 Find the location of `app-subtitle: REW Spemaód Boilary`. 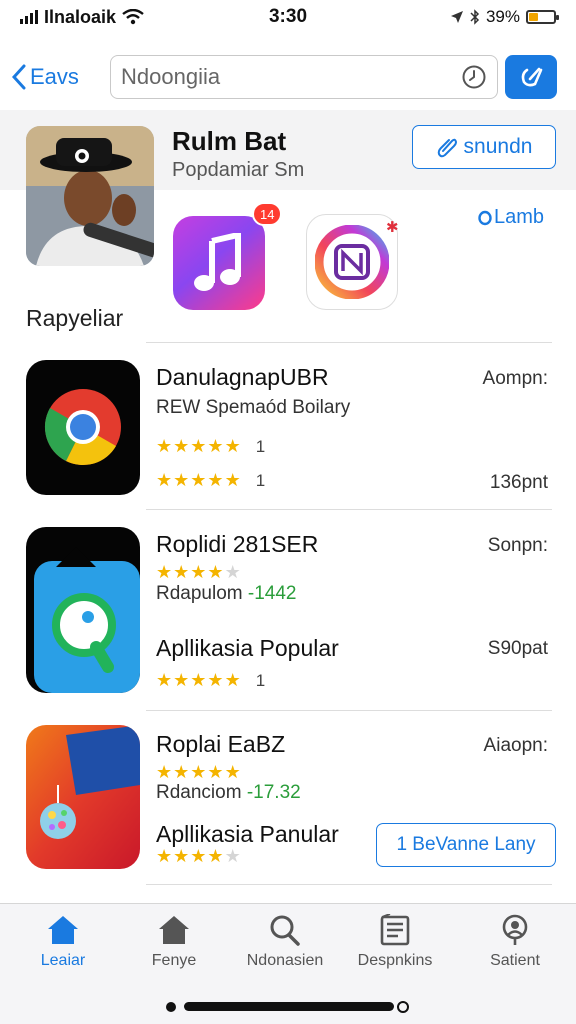

app-subtitle: REW Spemaód Boilary is located at coordinates (253, 408).